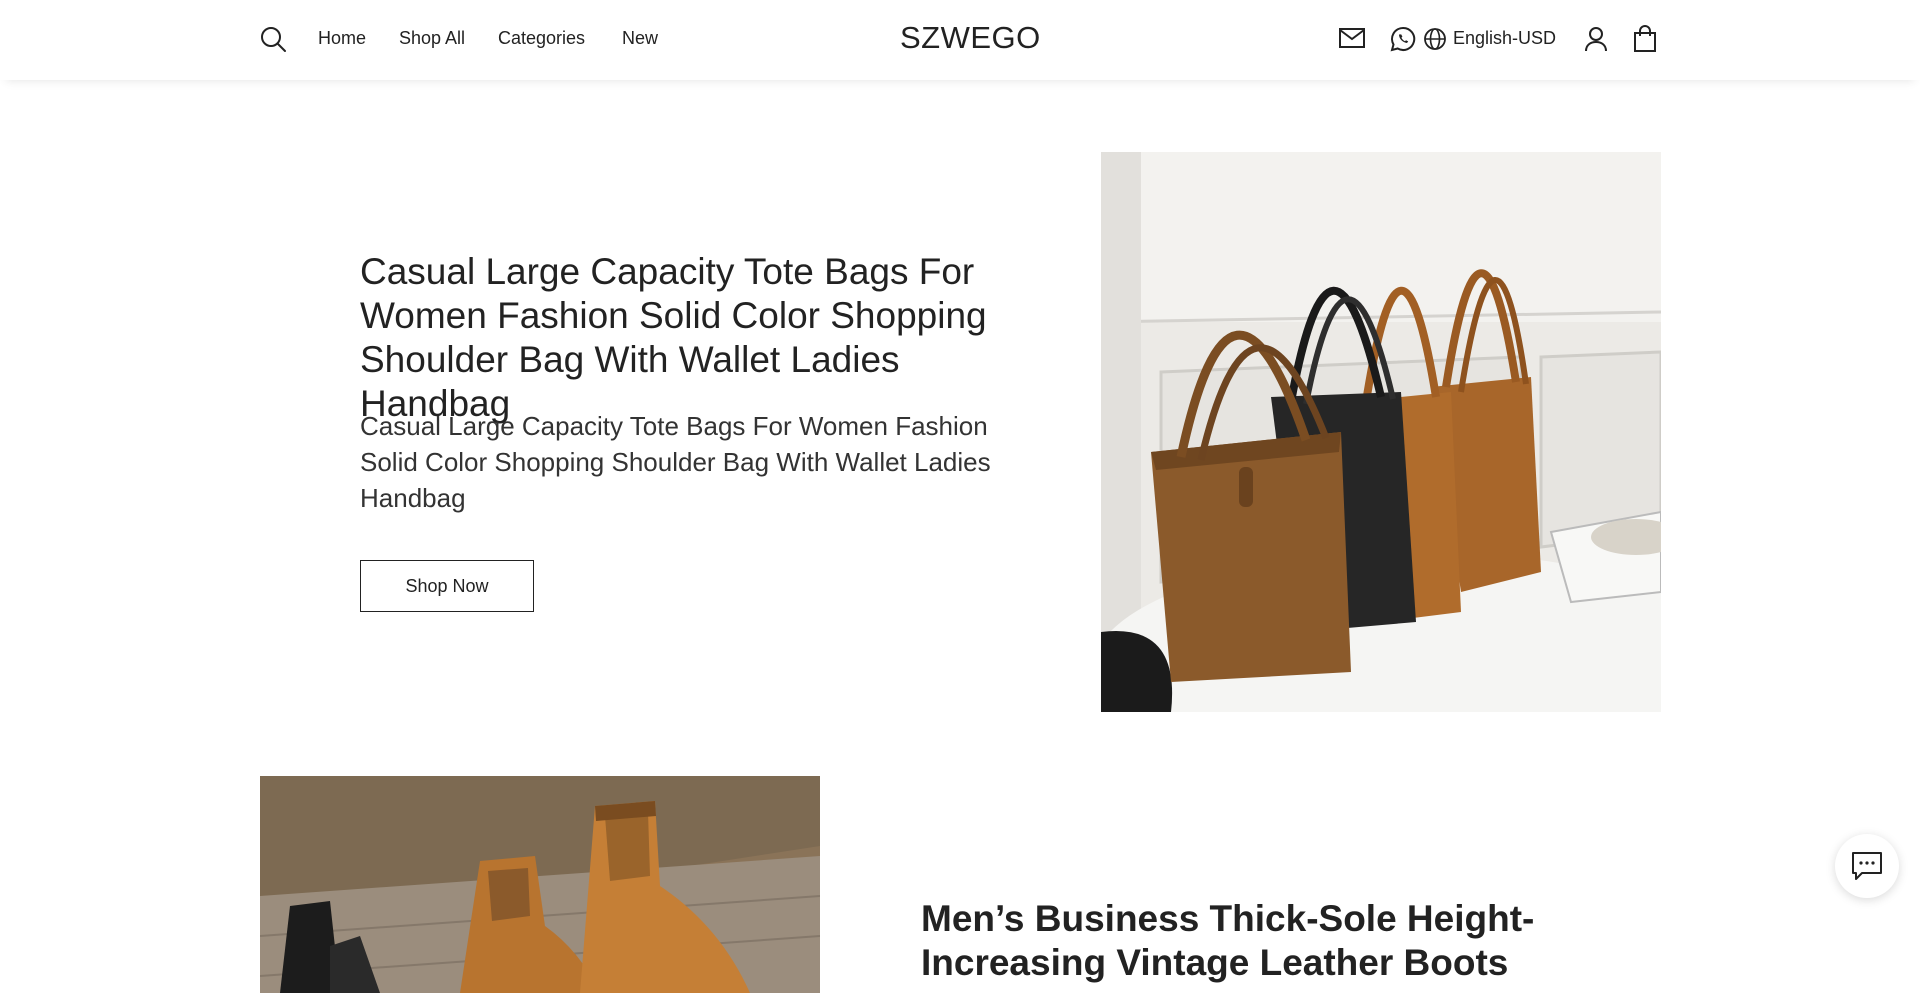 This screenshot has width=1920, height=993. Describe the element at coordinates (342, 38) in the screenshot. I see `nav-home: Home` at that location.